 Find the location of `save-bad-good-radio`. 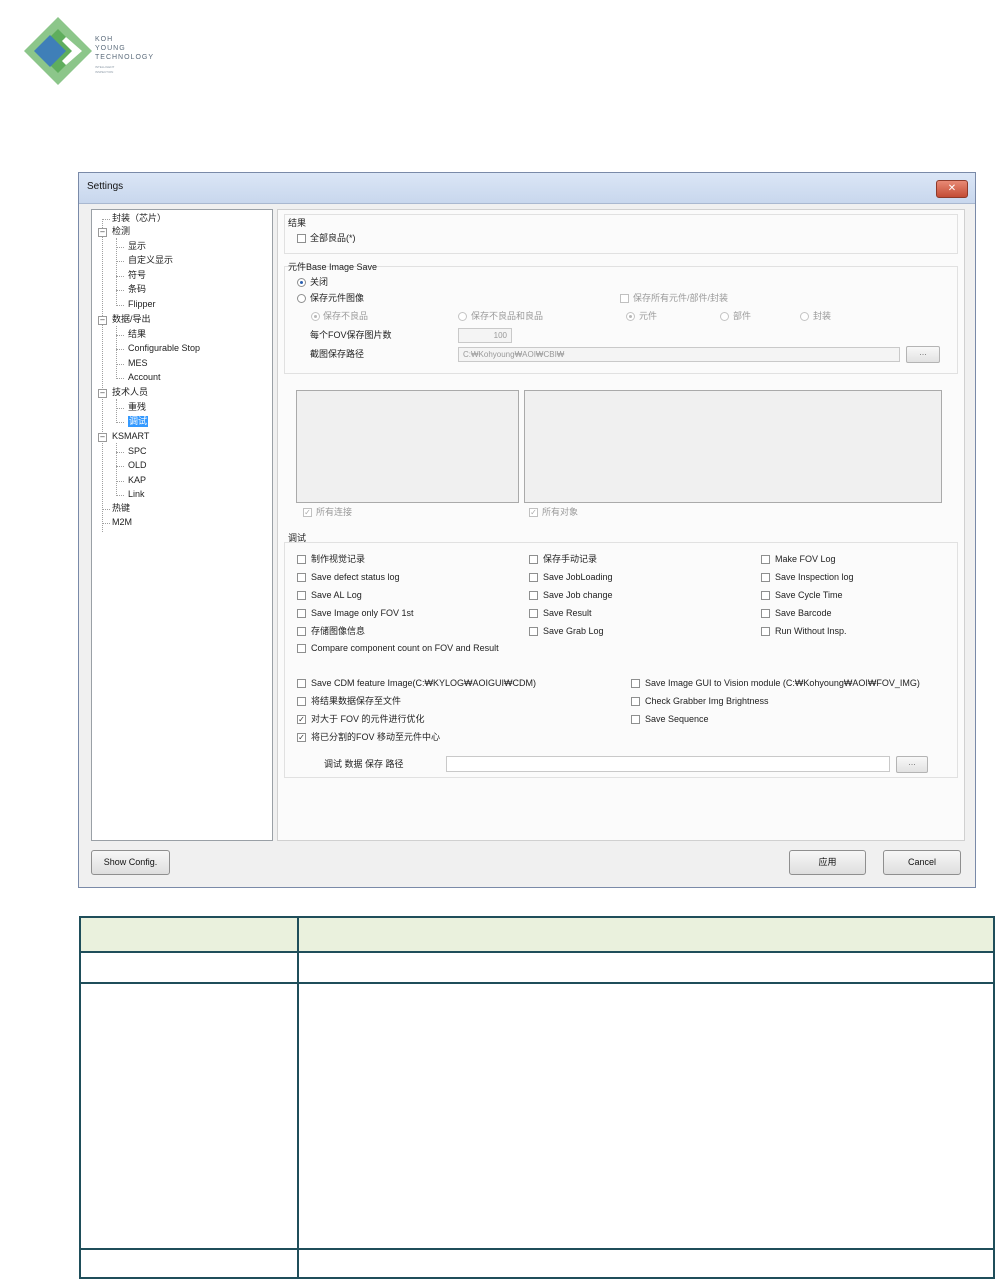

save-bad-good-radio is located at coordinates (462, 316).